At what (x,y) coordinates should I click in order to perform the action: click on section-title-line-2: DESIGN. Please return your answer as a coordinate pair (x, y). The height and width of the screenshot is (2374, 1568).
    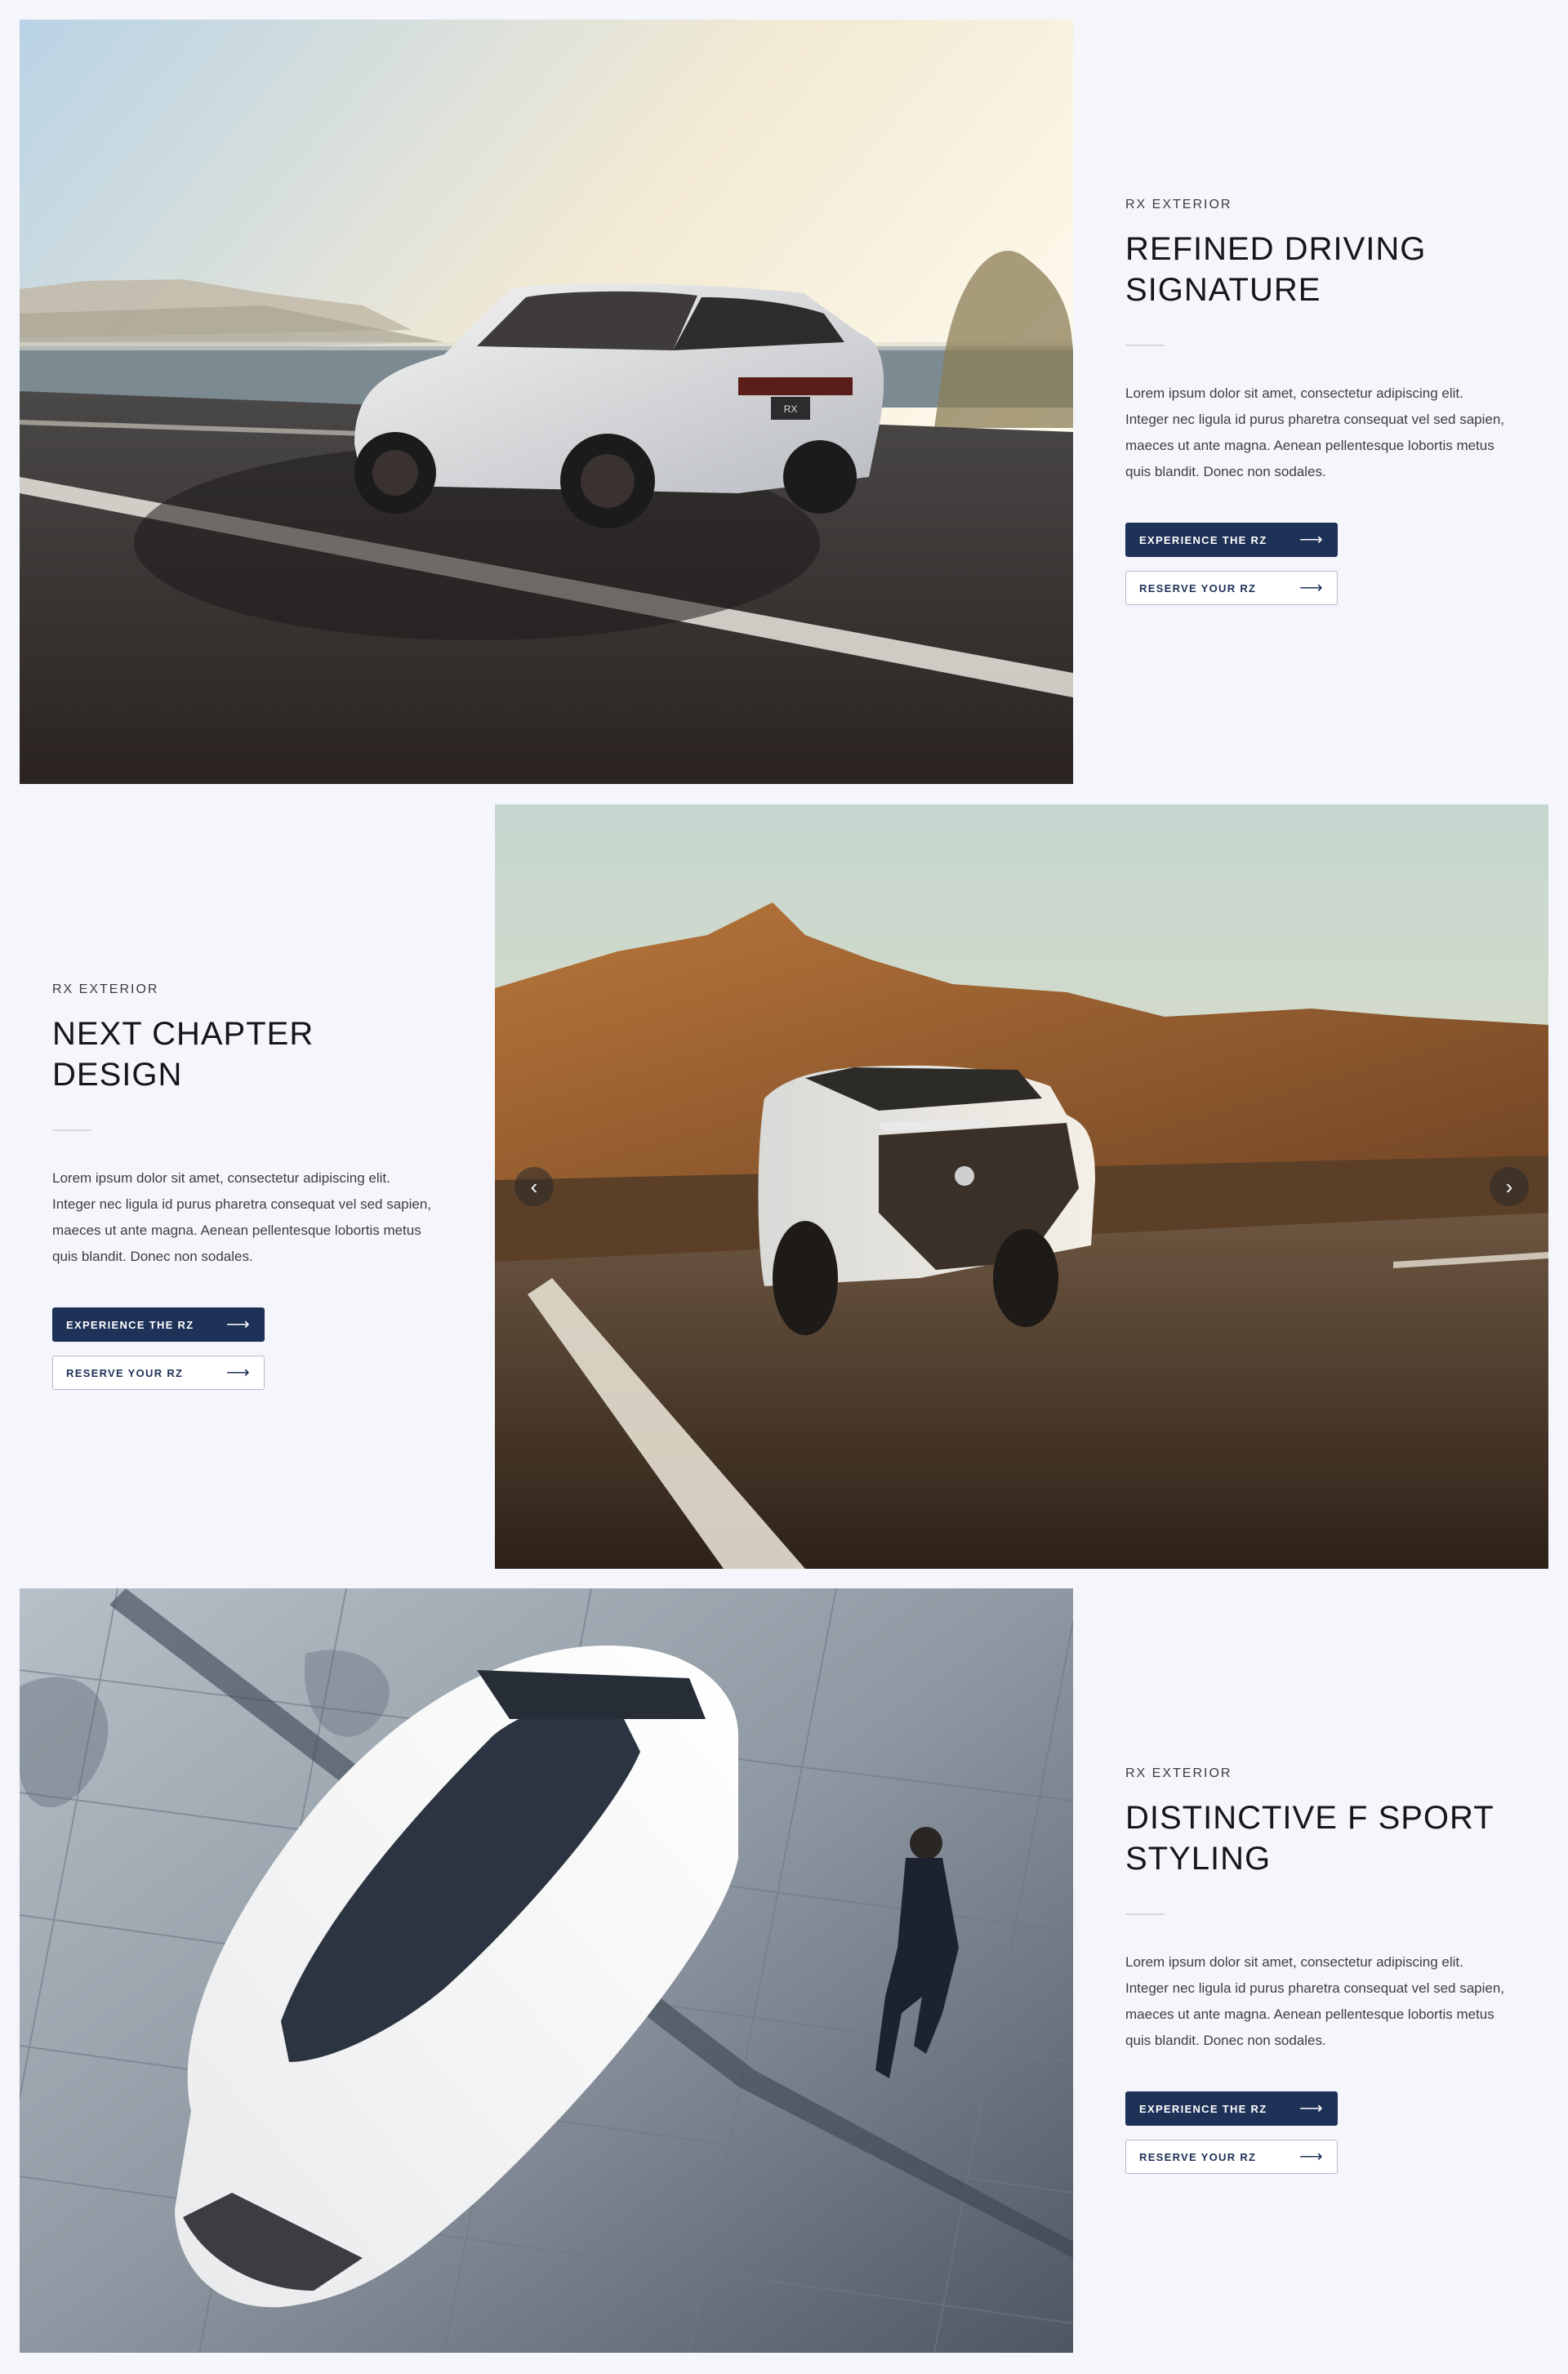
    Looking at the image, I should click on (117, 1075).